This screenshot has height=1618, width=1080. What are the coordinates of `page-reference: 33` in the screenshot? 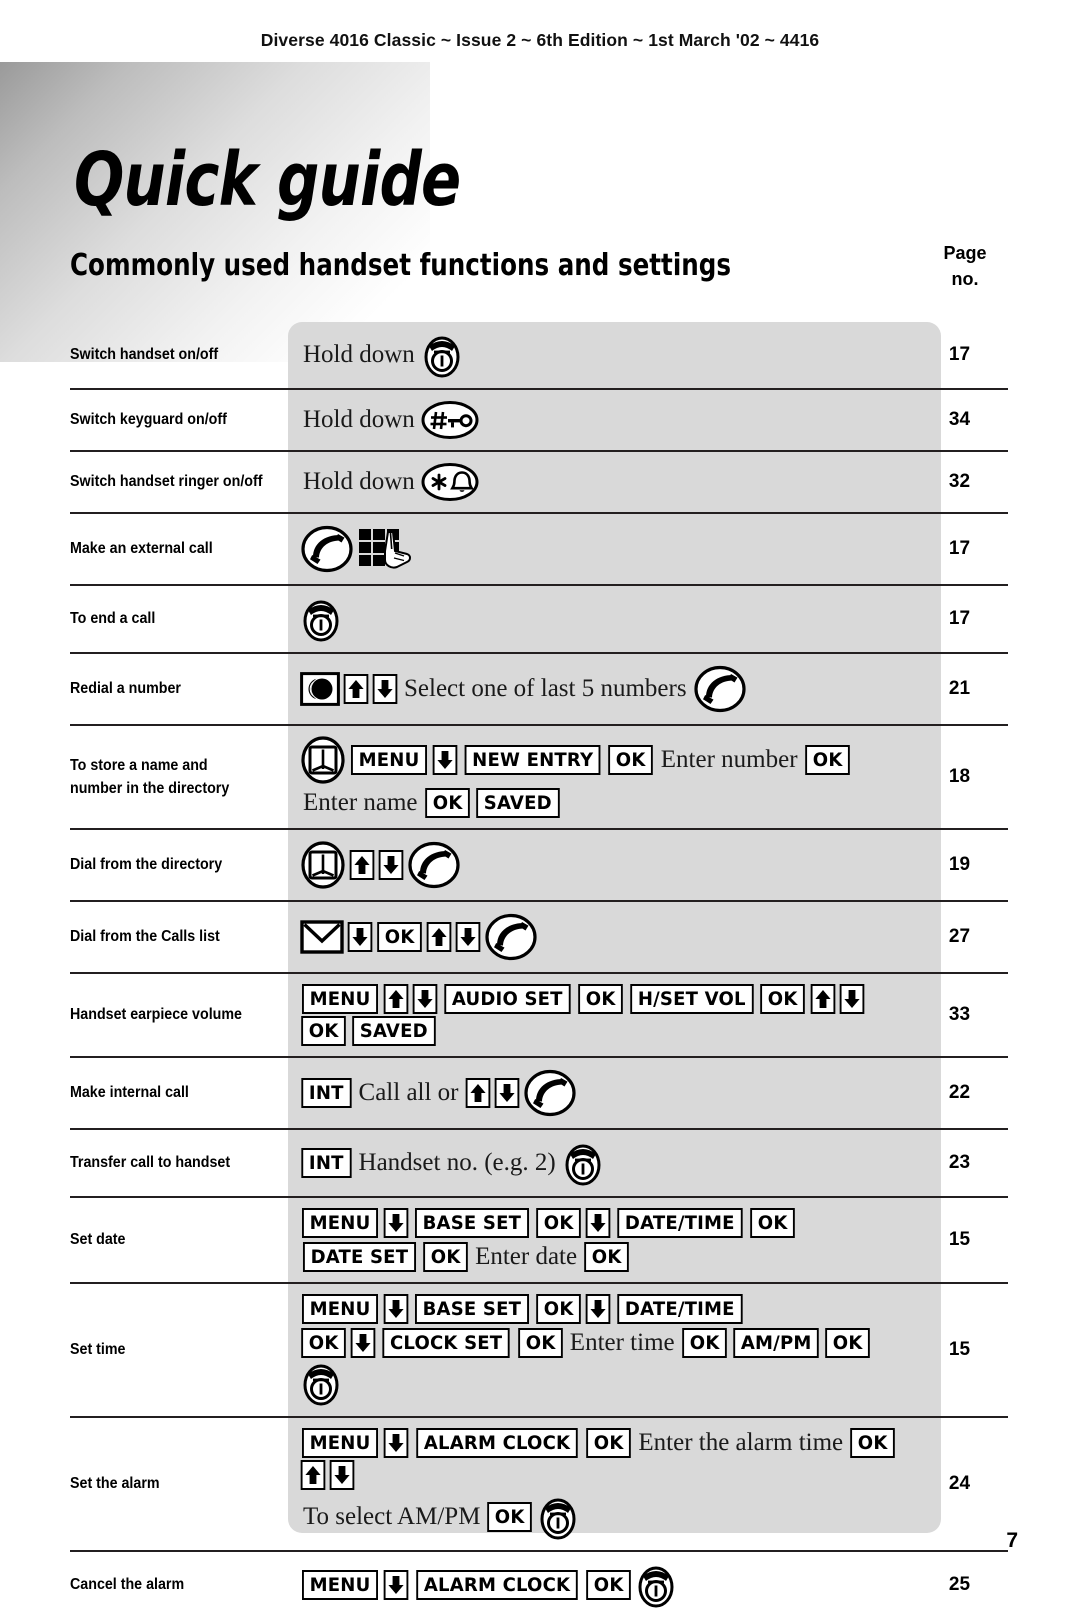 It's located at (959, 1014).